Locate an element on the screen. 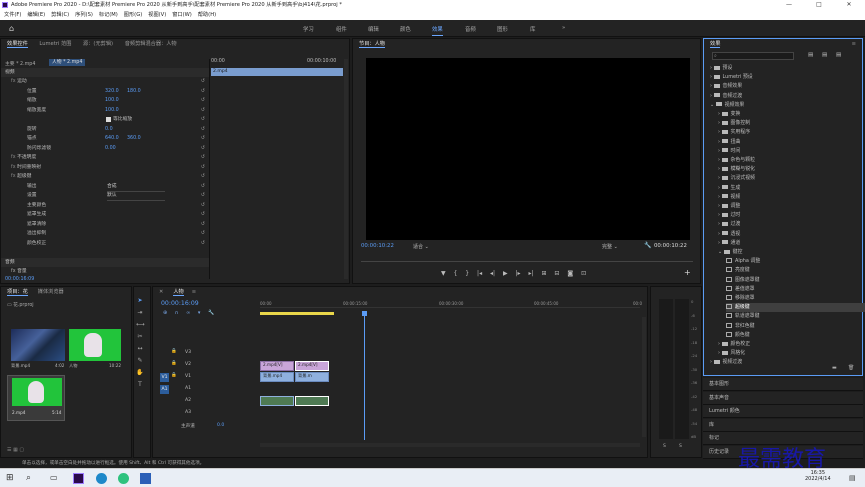 This screenshot has height=487, width=865. tab-source: 源：(无剪辑) is located at coordinates (98, 44).